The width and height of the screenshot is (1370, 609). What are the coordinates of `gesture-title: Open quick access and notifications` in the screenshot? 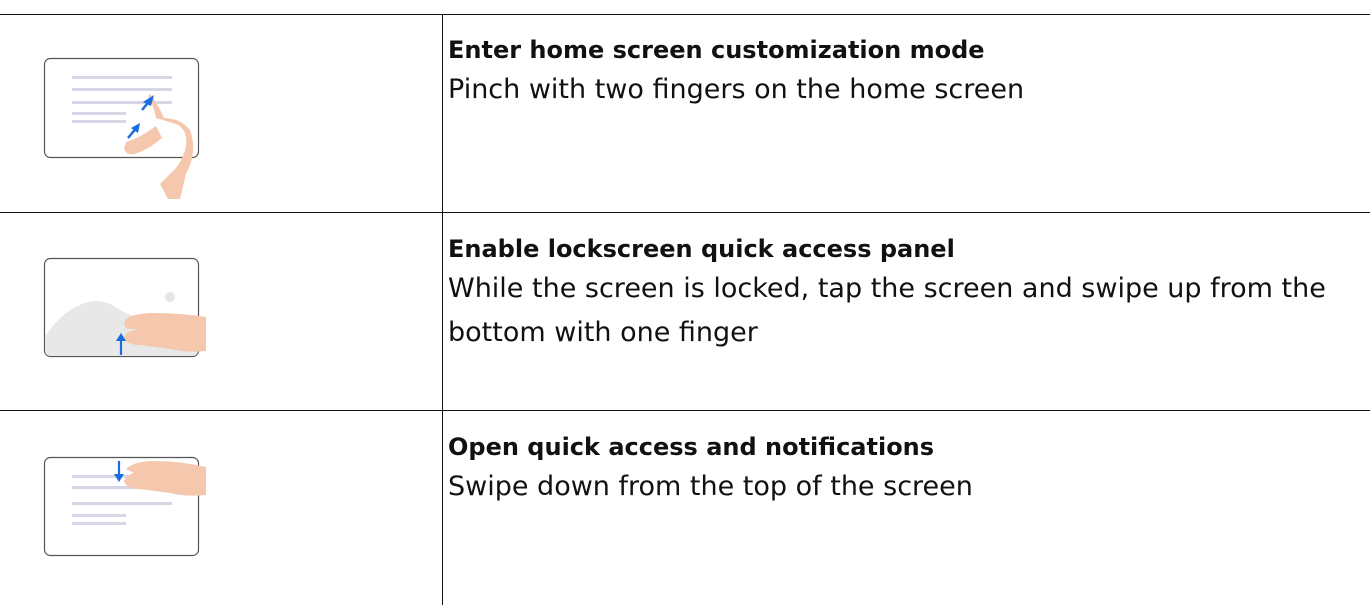 It's located at (691, 447).